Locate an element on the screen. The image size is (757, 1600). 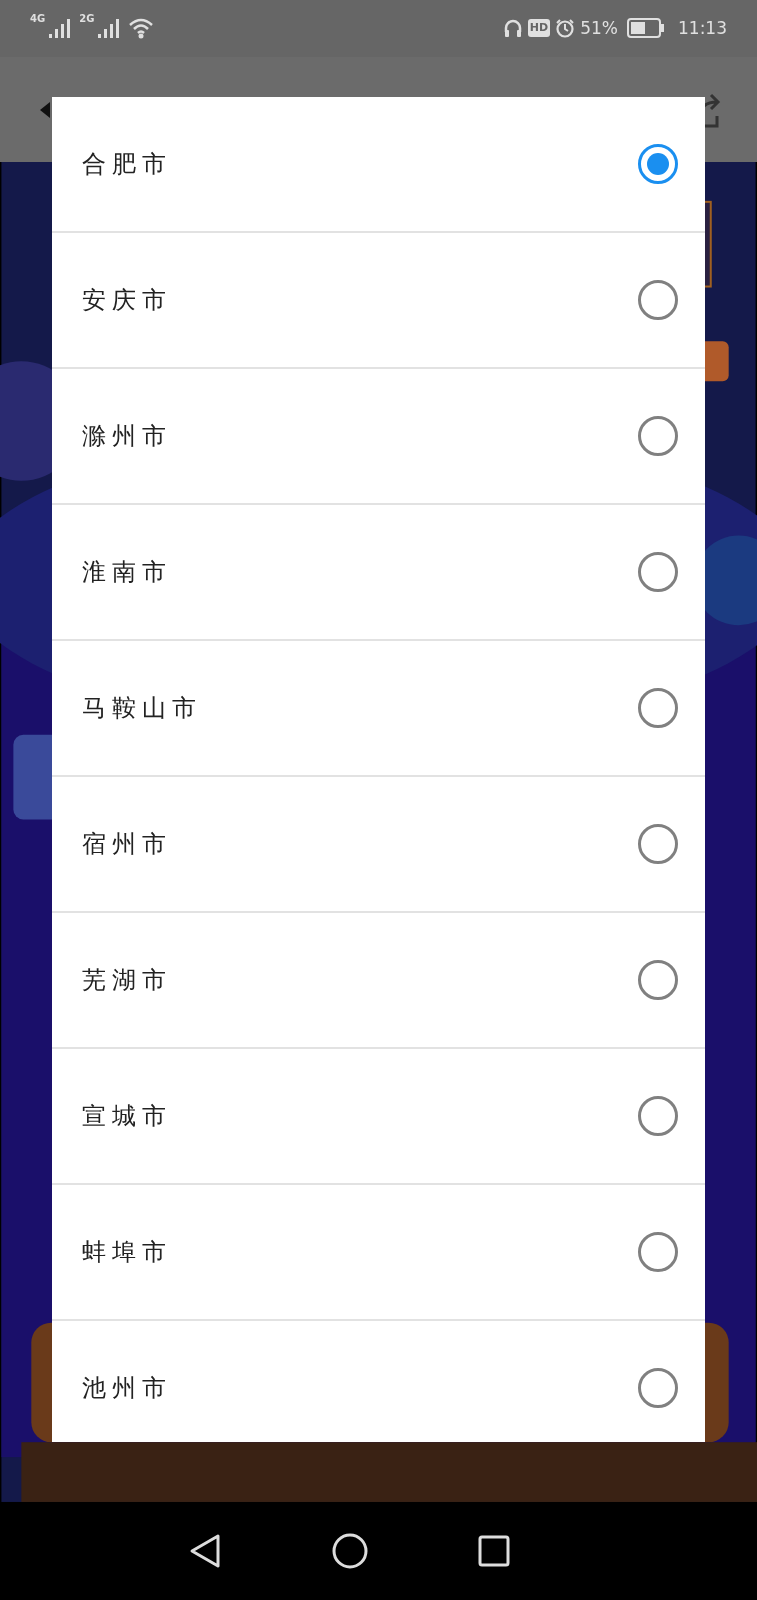
city-name: 池州市 is located at coordinates (127, 1388).